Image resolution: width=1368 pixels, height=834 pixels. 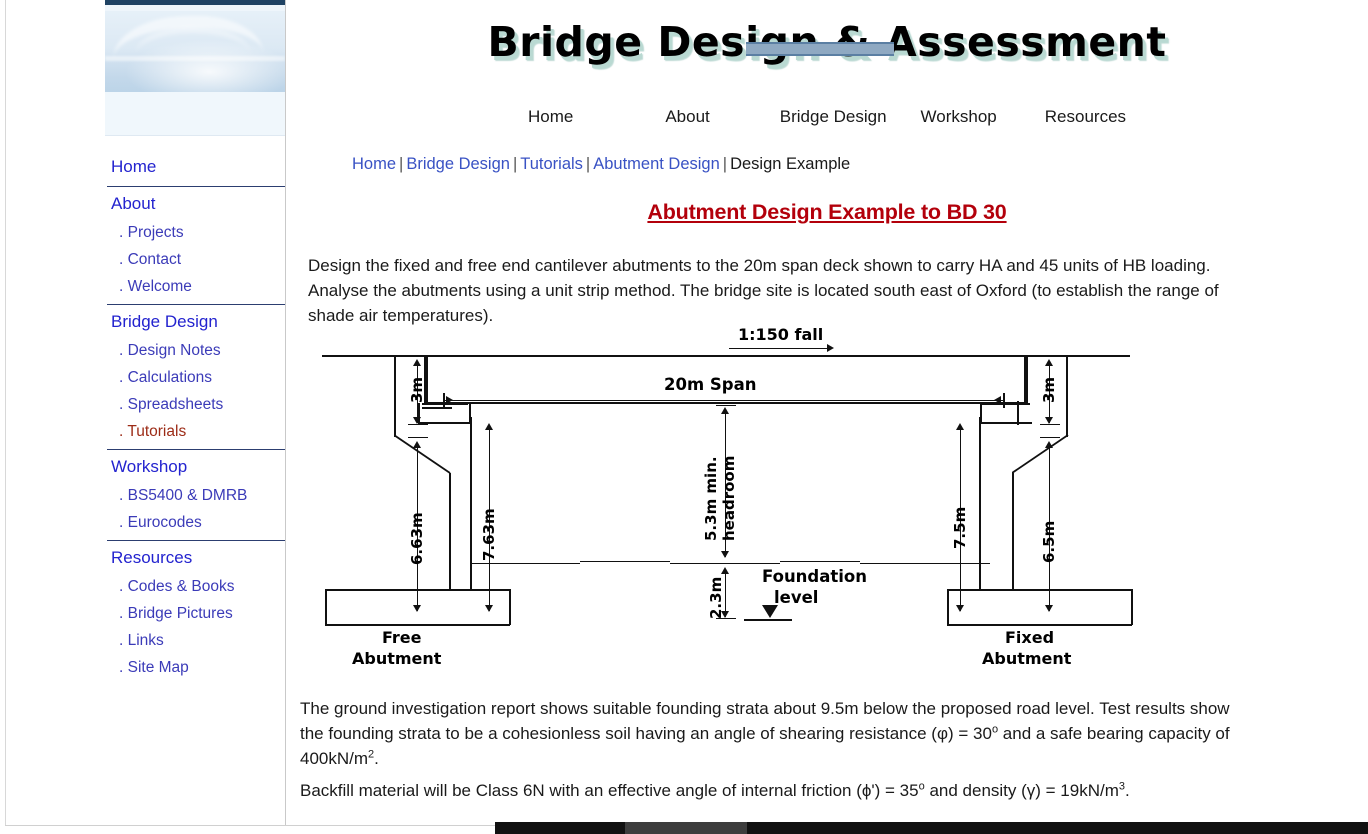 What do you see at coordinates (417, 389) in the screenshot?
I see `free-3m-label: 3m` at bounding box center [417, 389].